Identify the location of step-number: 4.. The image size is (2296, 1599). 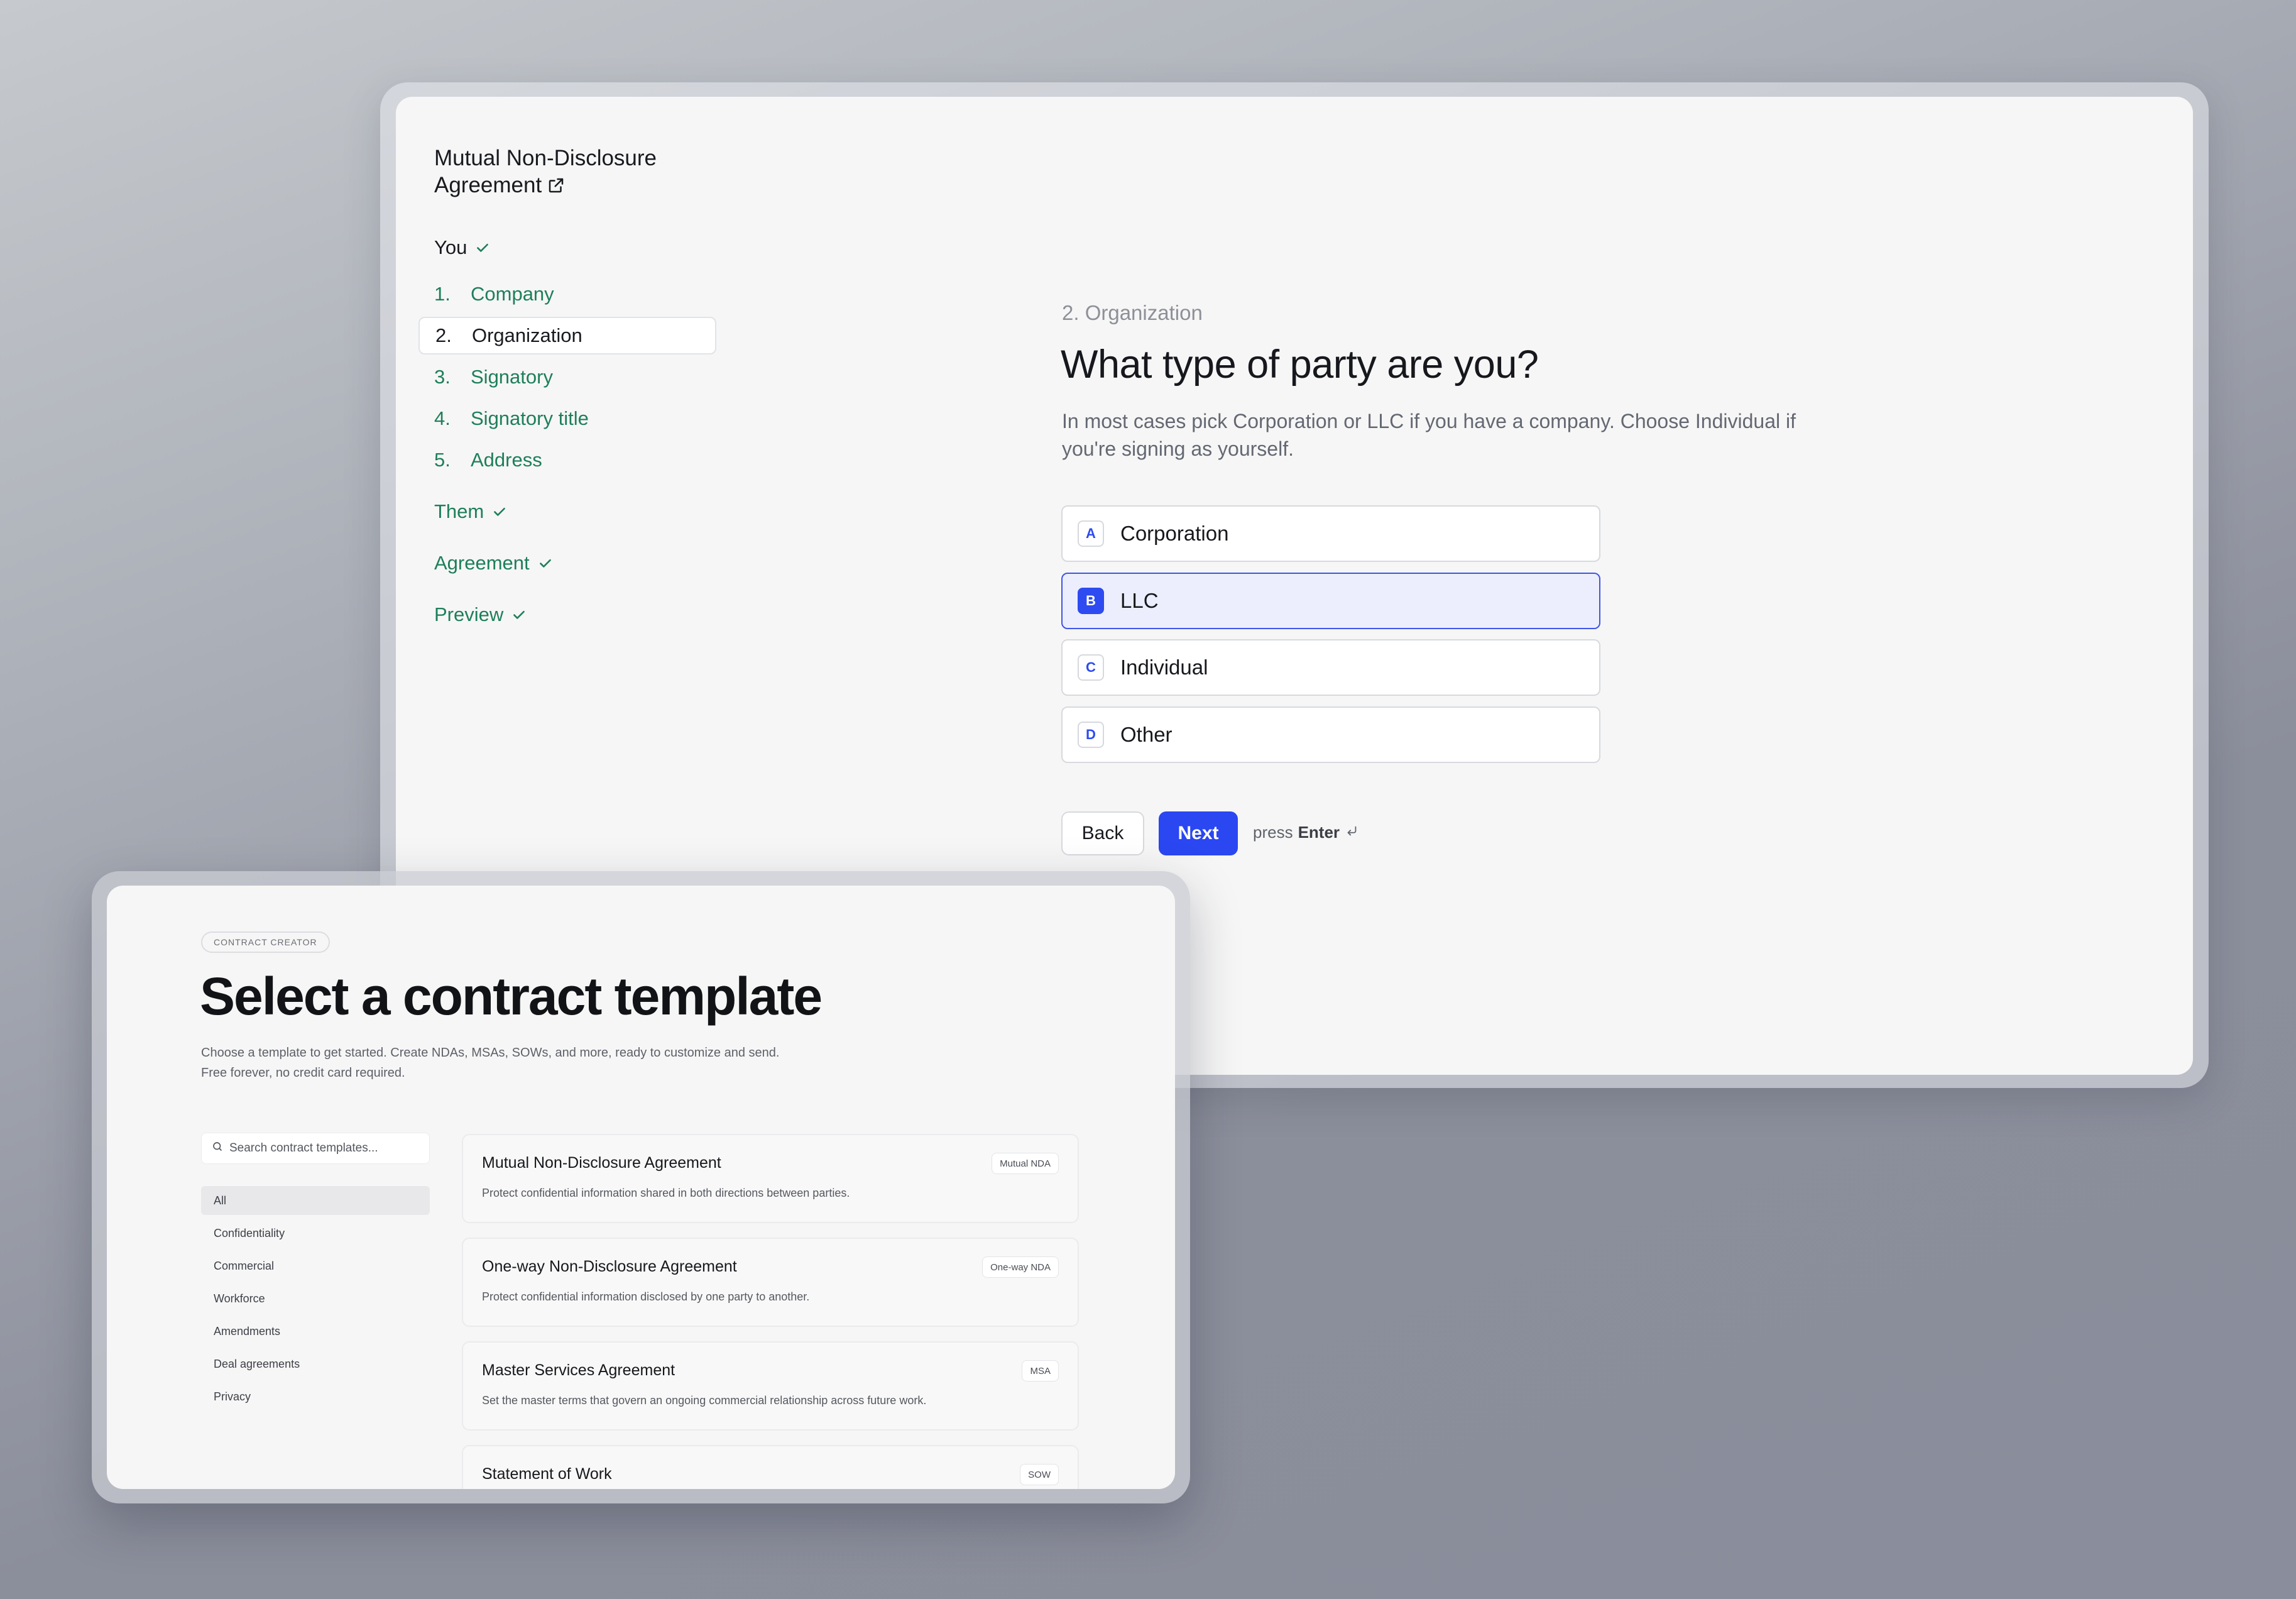
(442, 418).